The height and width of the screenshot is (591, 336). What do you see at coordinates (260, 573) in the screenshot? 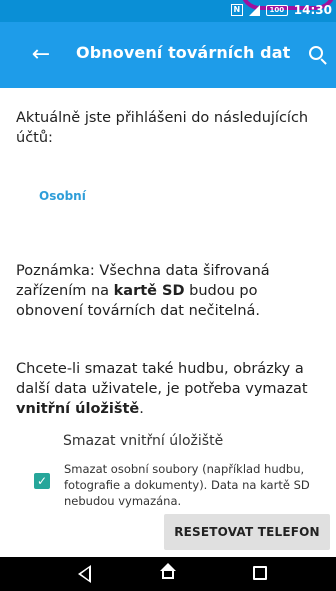
I see `nav-recent-apps-icon` at bounding box center [260, 573].